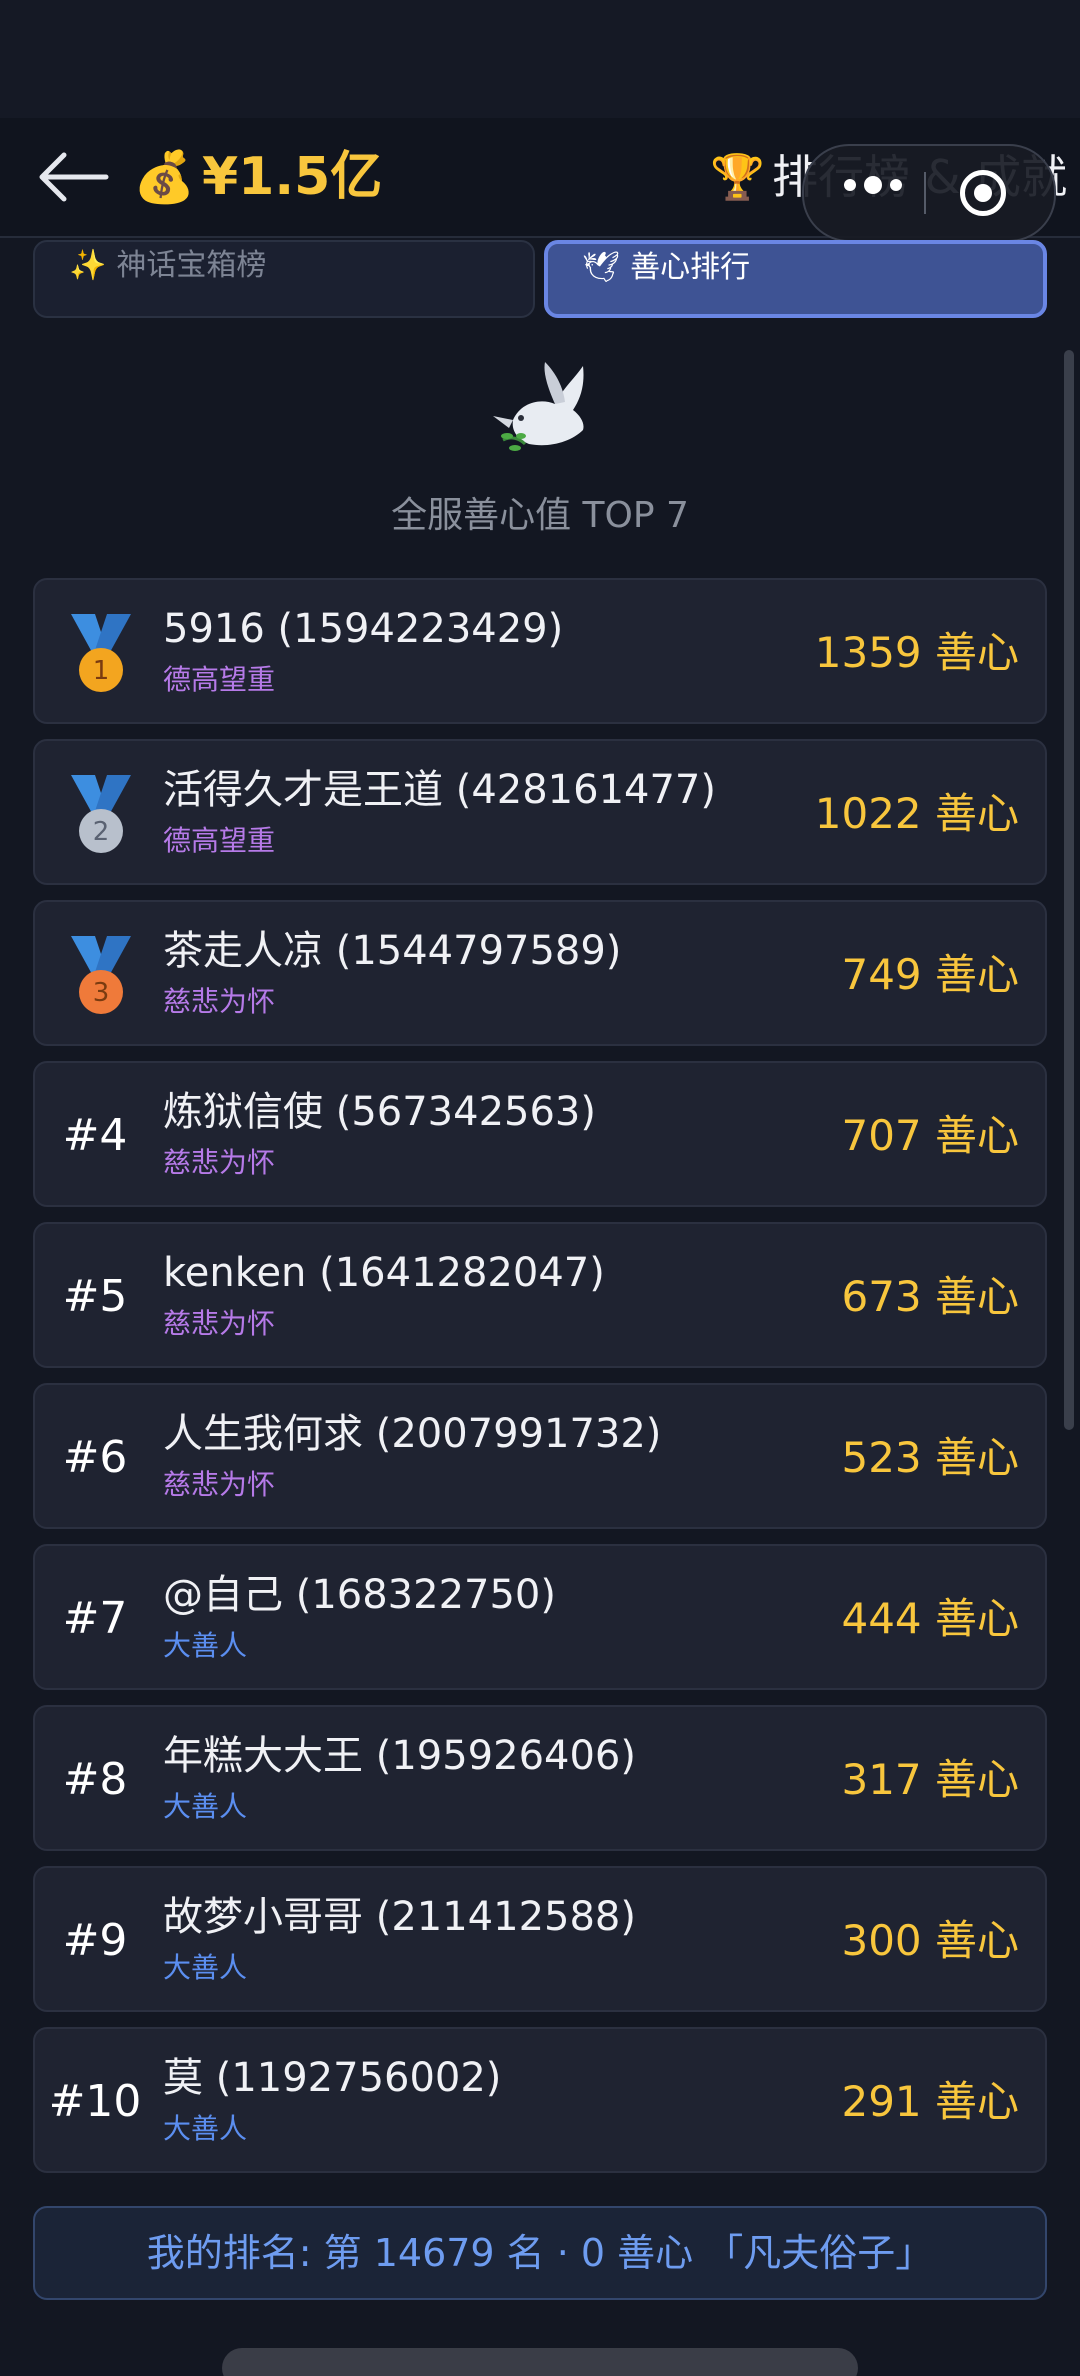 The width and height of the screenshot is (1080, 2376). Describe the element at coordinates (95, 1779) in the screenshot. I see `rank-number: #8` at that location.